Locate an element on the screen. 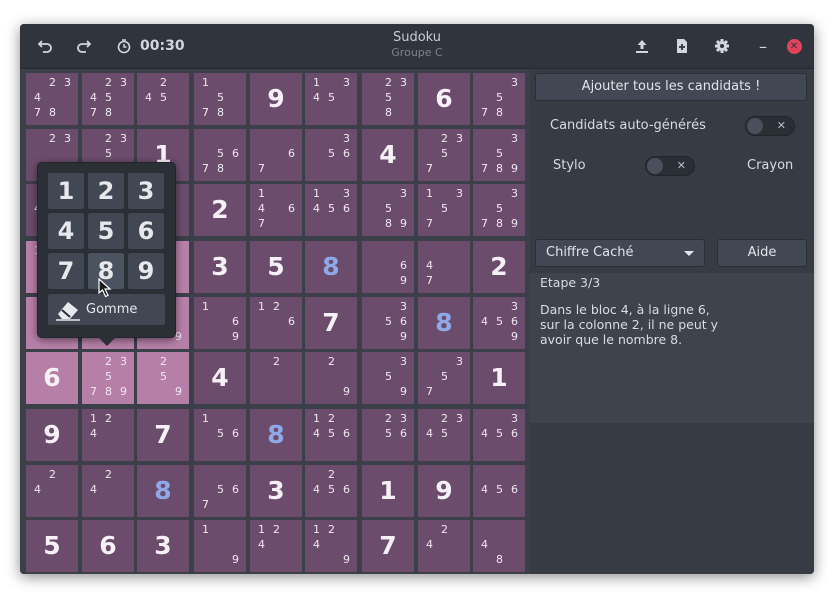 Image resolution: width=834 pixels, height=612 pixels. close-button: ✕ is located at coordinates (794, 46).